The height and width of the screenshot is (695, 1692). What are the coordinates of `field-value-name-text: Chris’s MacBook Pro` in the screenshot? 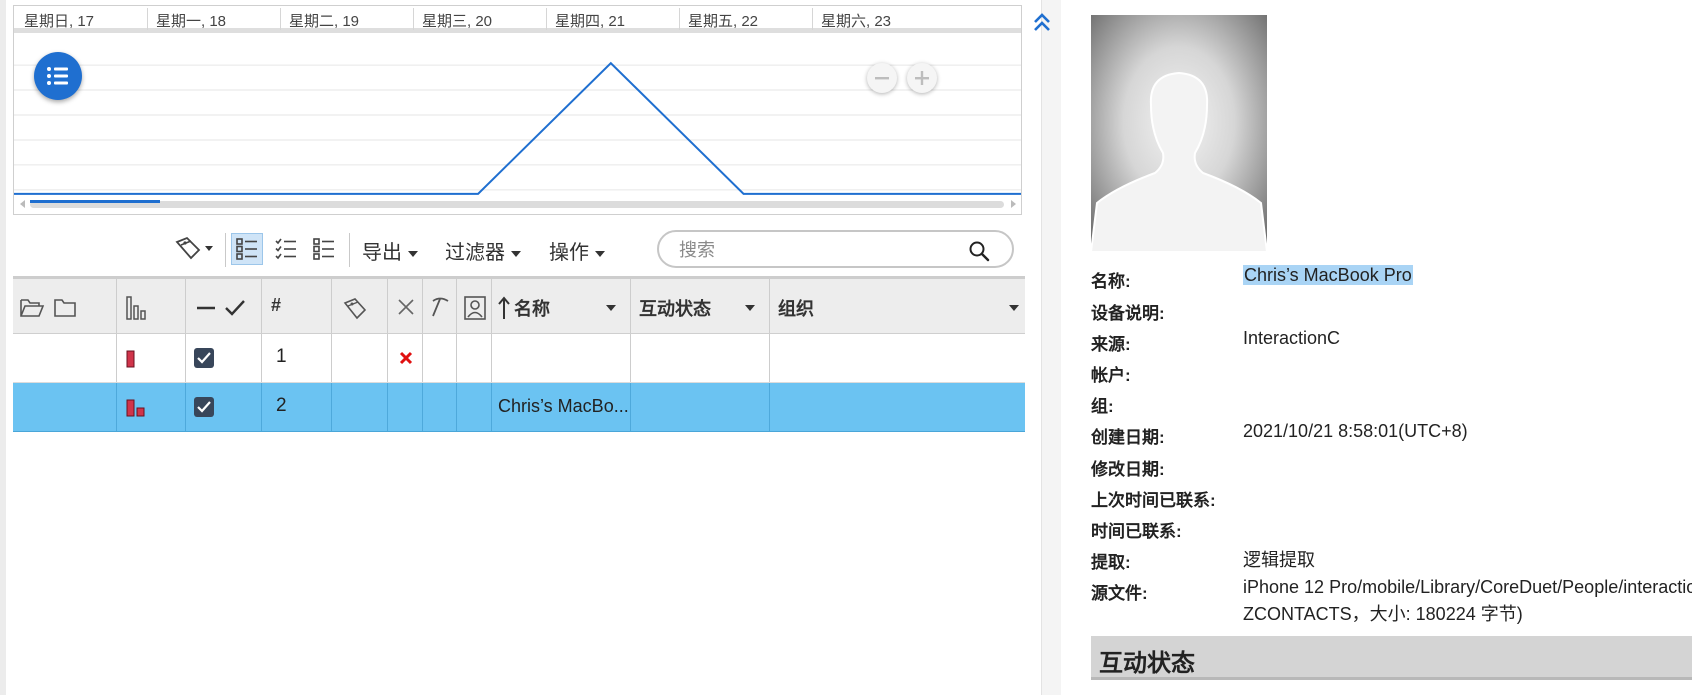 It's located at (1328, 275).